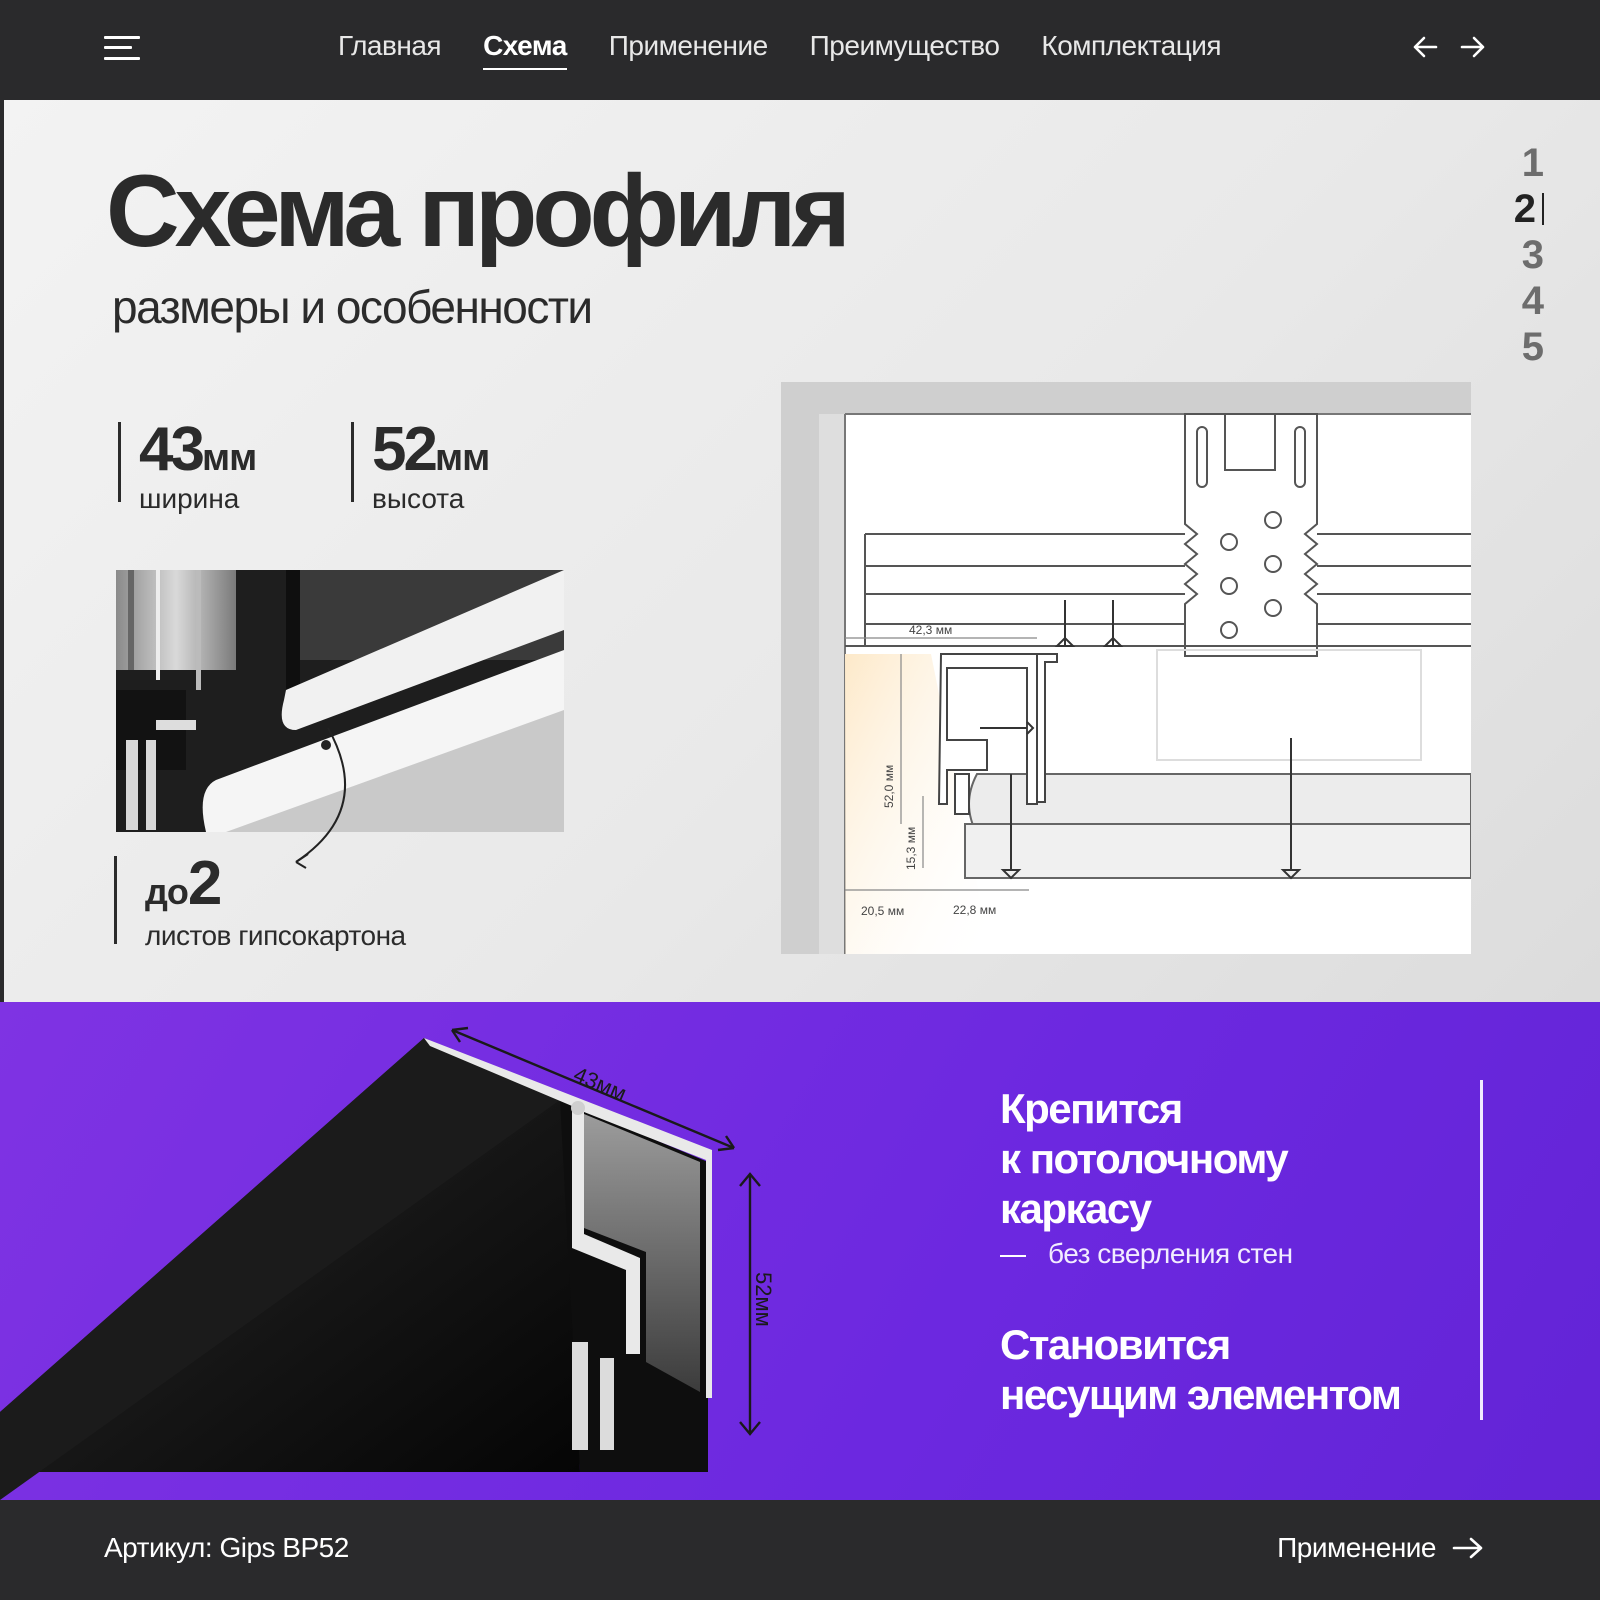 The width and height of the screenshot is (1600, 1600). I want to click on dim-left-label: 20,5 мм, so click(882, 911).